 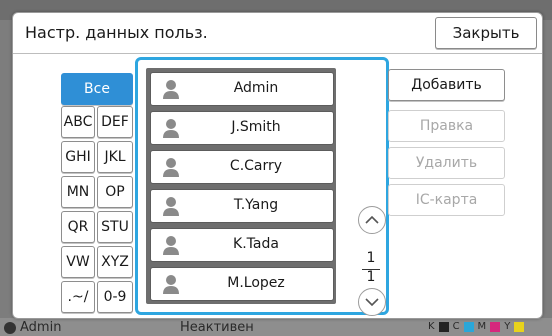 What do you see at coordinates (78, 192) in the screenshot?
I see `filter-mn: MN` at bounding box center [78, 192].